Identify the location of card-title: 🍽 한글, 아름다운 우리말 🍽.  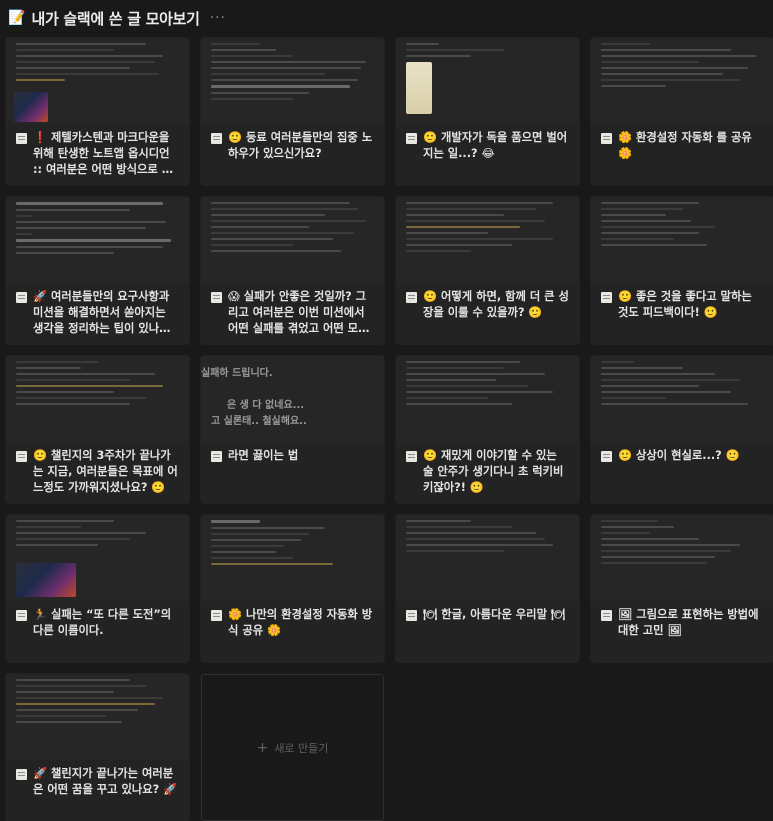
(494, 614).